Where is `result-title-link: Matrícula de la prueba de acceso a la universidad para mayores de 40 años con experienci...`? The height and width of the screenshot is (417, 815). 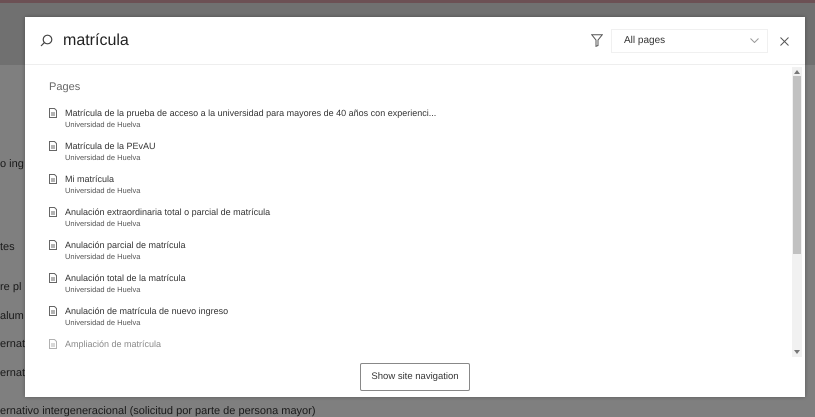
result-title-link: Matrícula de la prueba de acceso a la universidad para mayores de 40 años con experienci... is located at coordinates (250, 112).